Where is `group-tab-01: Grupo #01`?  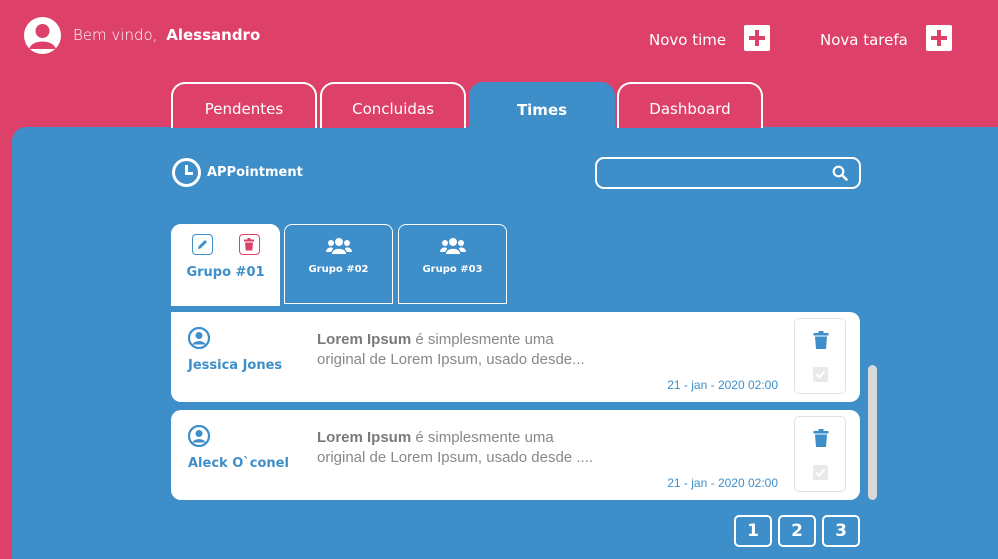 group-tab-01: Grupo #01 is located at coordinates (225, 265).